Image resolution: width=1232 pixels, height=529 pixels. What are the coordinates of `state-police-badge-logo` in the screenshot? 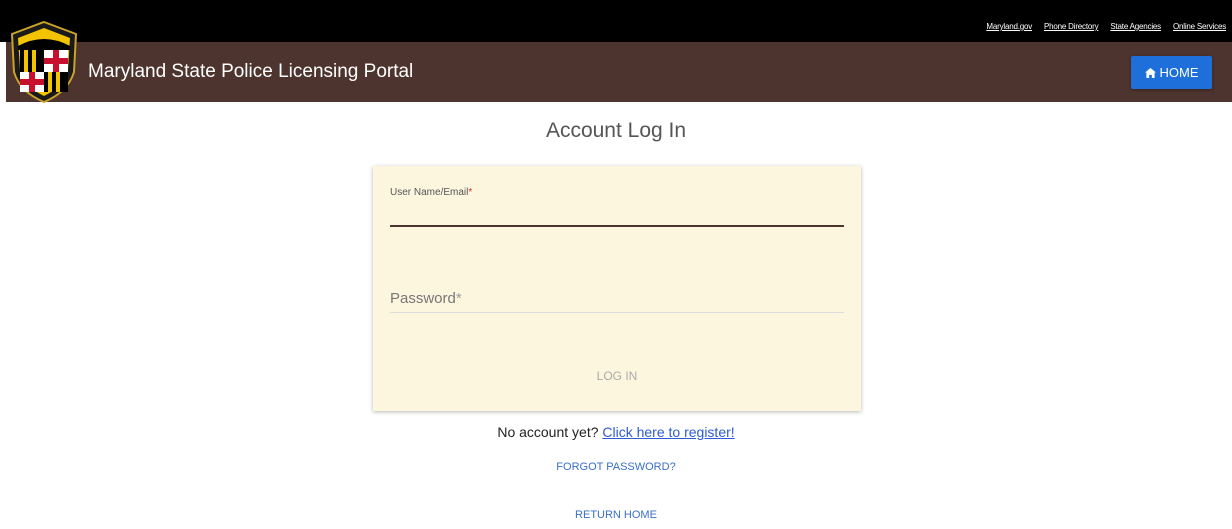 It's located at (44, 62).